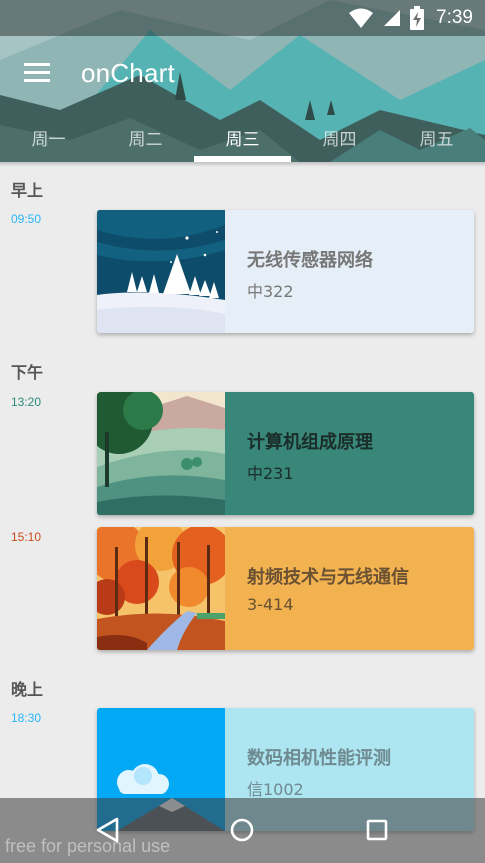 Image resolution: width=485 pixels, height=863 pixels. I want to click on green-hills-image, so click(161, 453).